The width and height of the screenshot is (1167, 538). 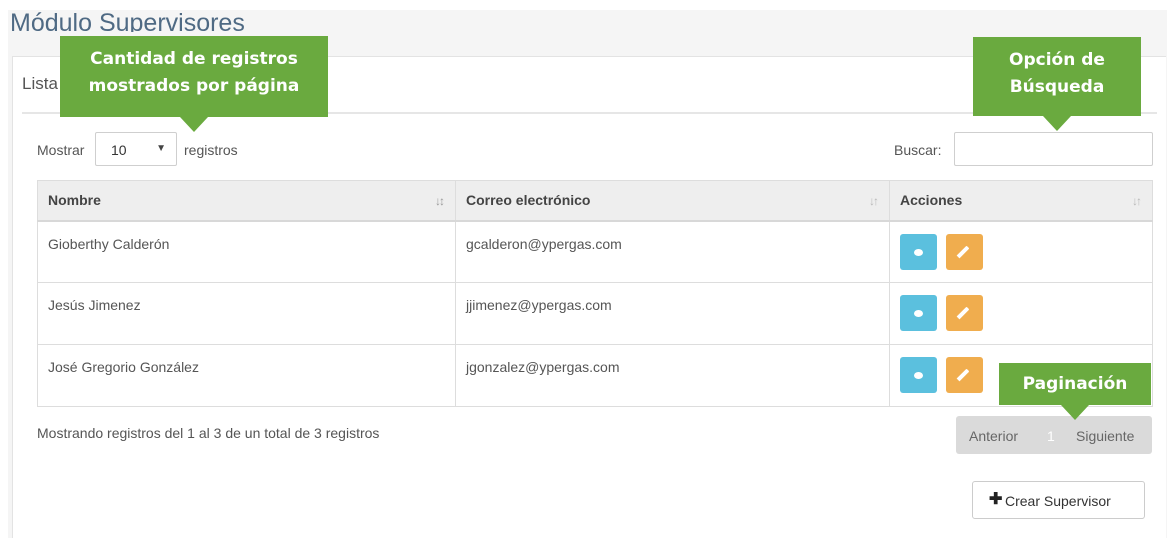 I want to click on cell-nombre: Jesús Jimenez, so click(x=246, y=313).